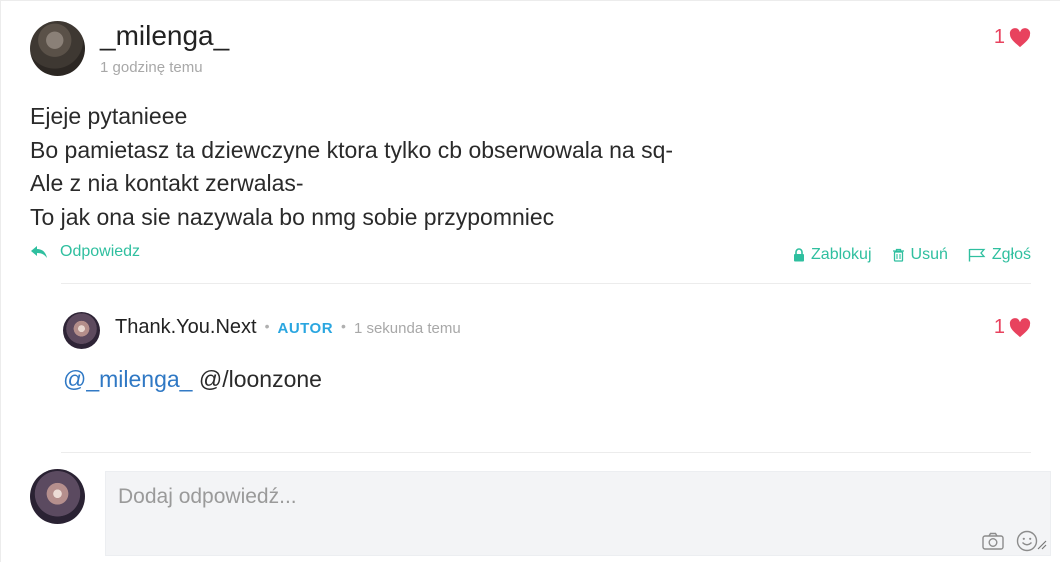 Image resolution: width=1060 pixels, height=562 pixels. What do you see at coordinates (407, 328) in the screenshot?
I see `reply-timestamp: 1 sekunda temu` at bounding box center [407, 328].